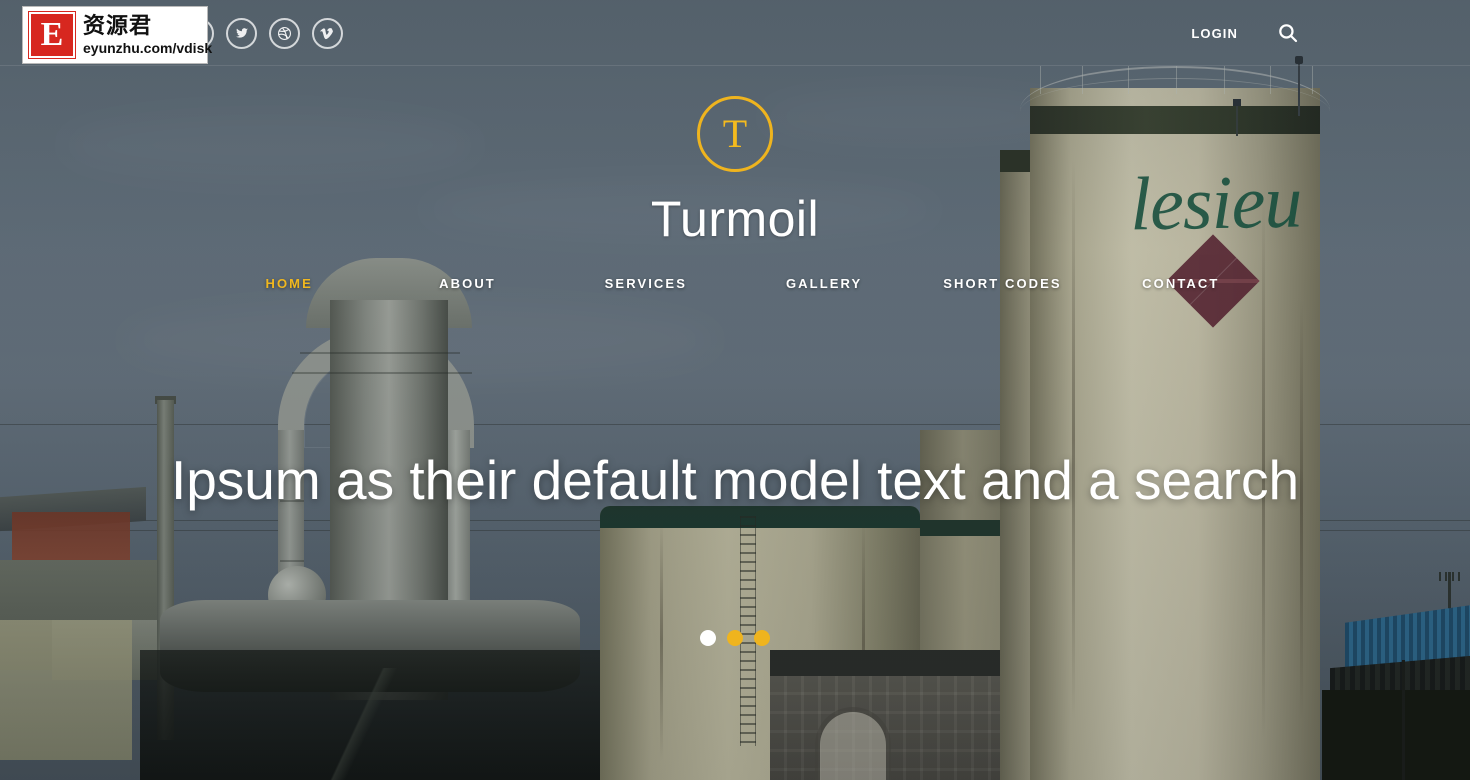 This screenshot has width=1470, height=780. What do you see at coordinates (118, 26) in the screenshot?
I see `watermark-title: 资源君` at bounding box center [118, 26].